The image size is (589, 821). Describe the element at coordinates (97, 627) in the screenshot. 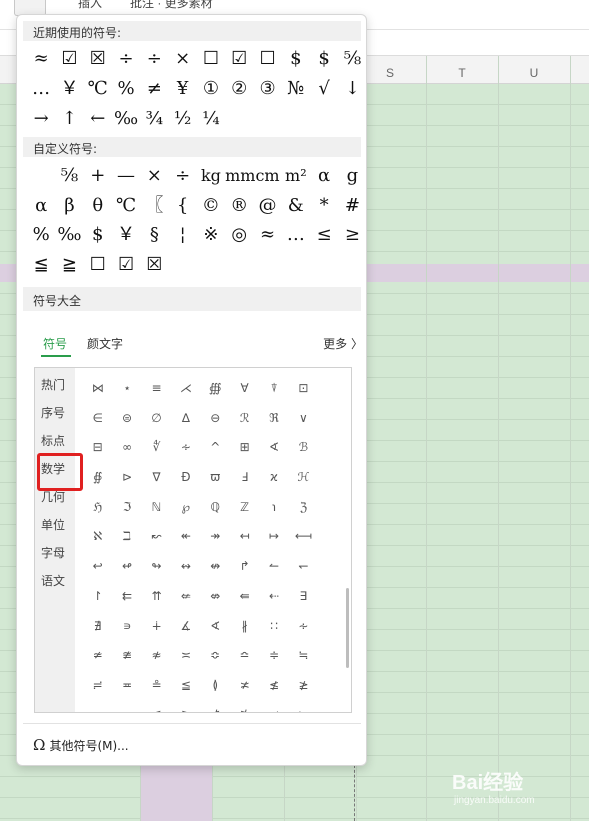

I see `symbol-grid-cell: ∄` at that location.